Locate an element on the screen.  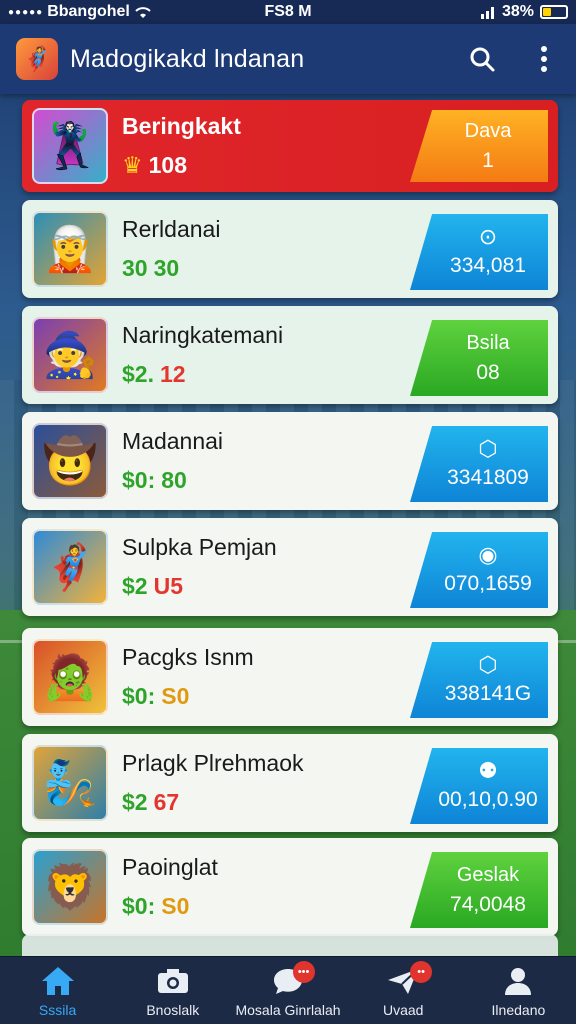
more-options-button is located at coordinates (544, 59).